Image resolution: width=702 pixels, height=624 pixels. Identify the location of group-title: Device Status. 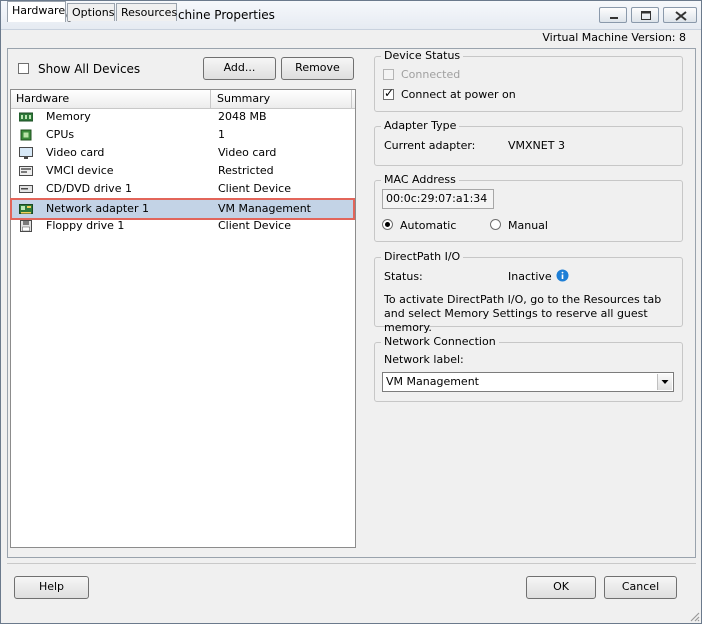
(422, 55).